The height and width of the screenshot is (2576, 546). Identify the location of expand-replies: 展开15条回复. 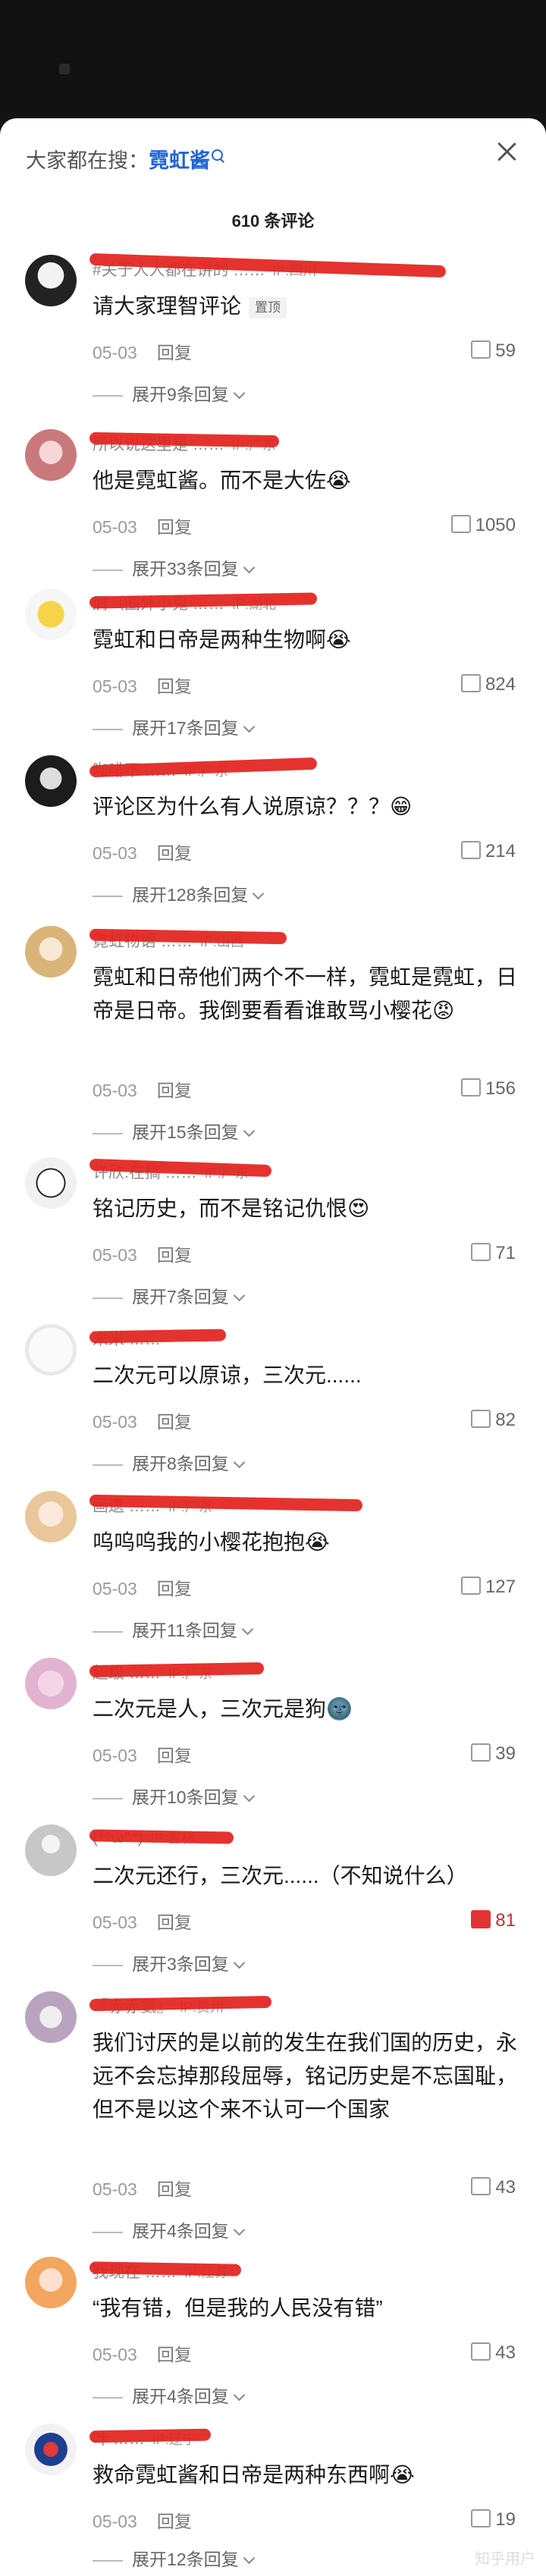
(174, 1131).